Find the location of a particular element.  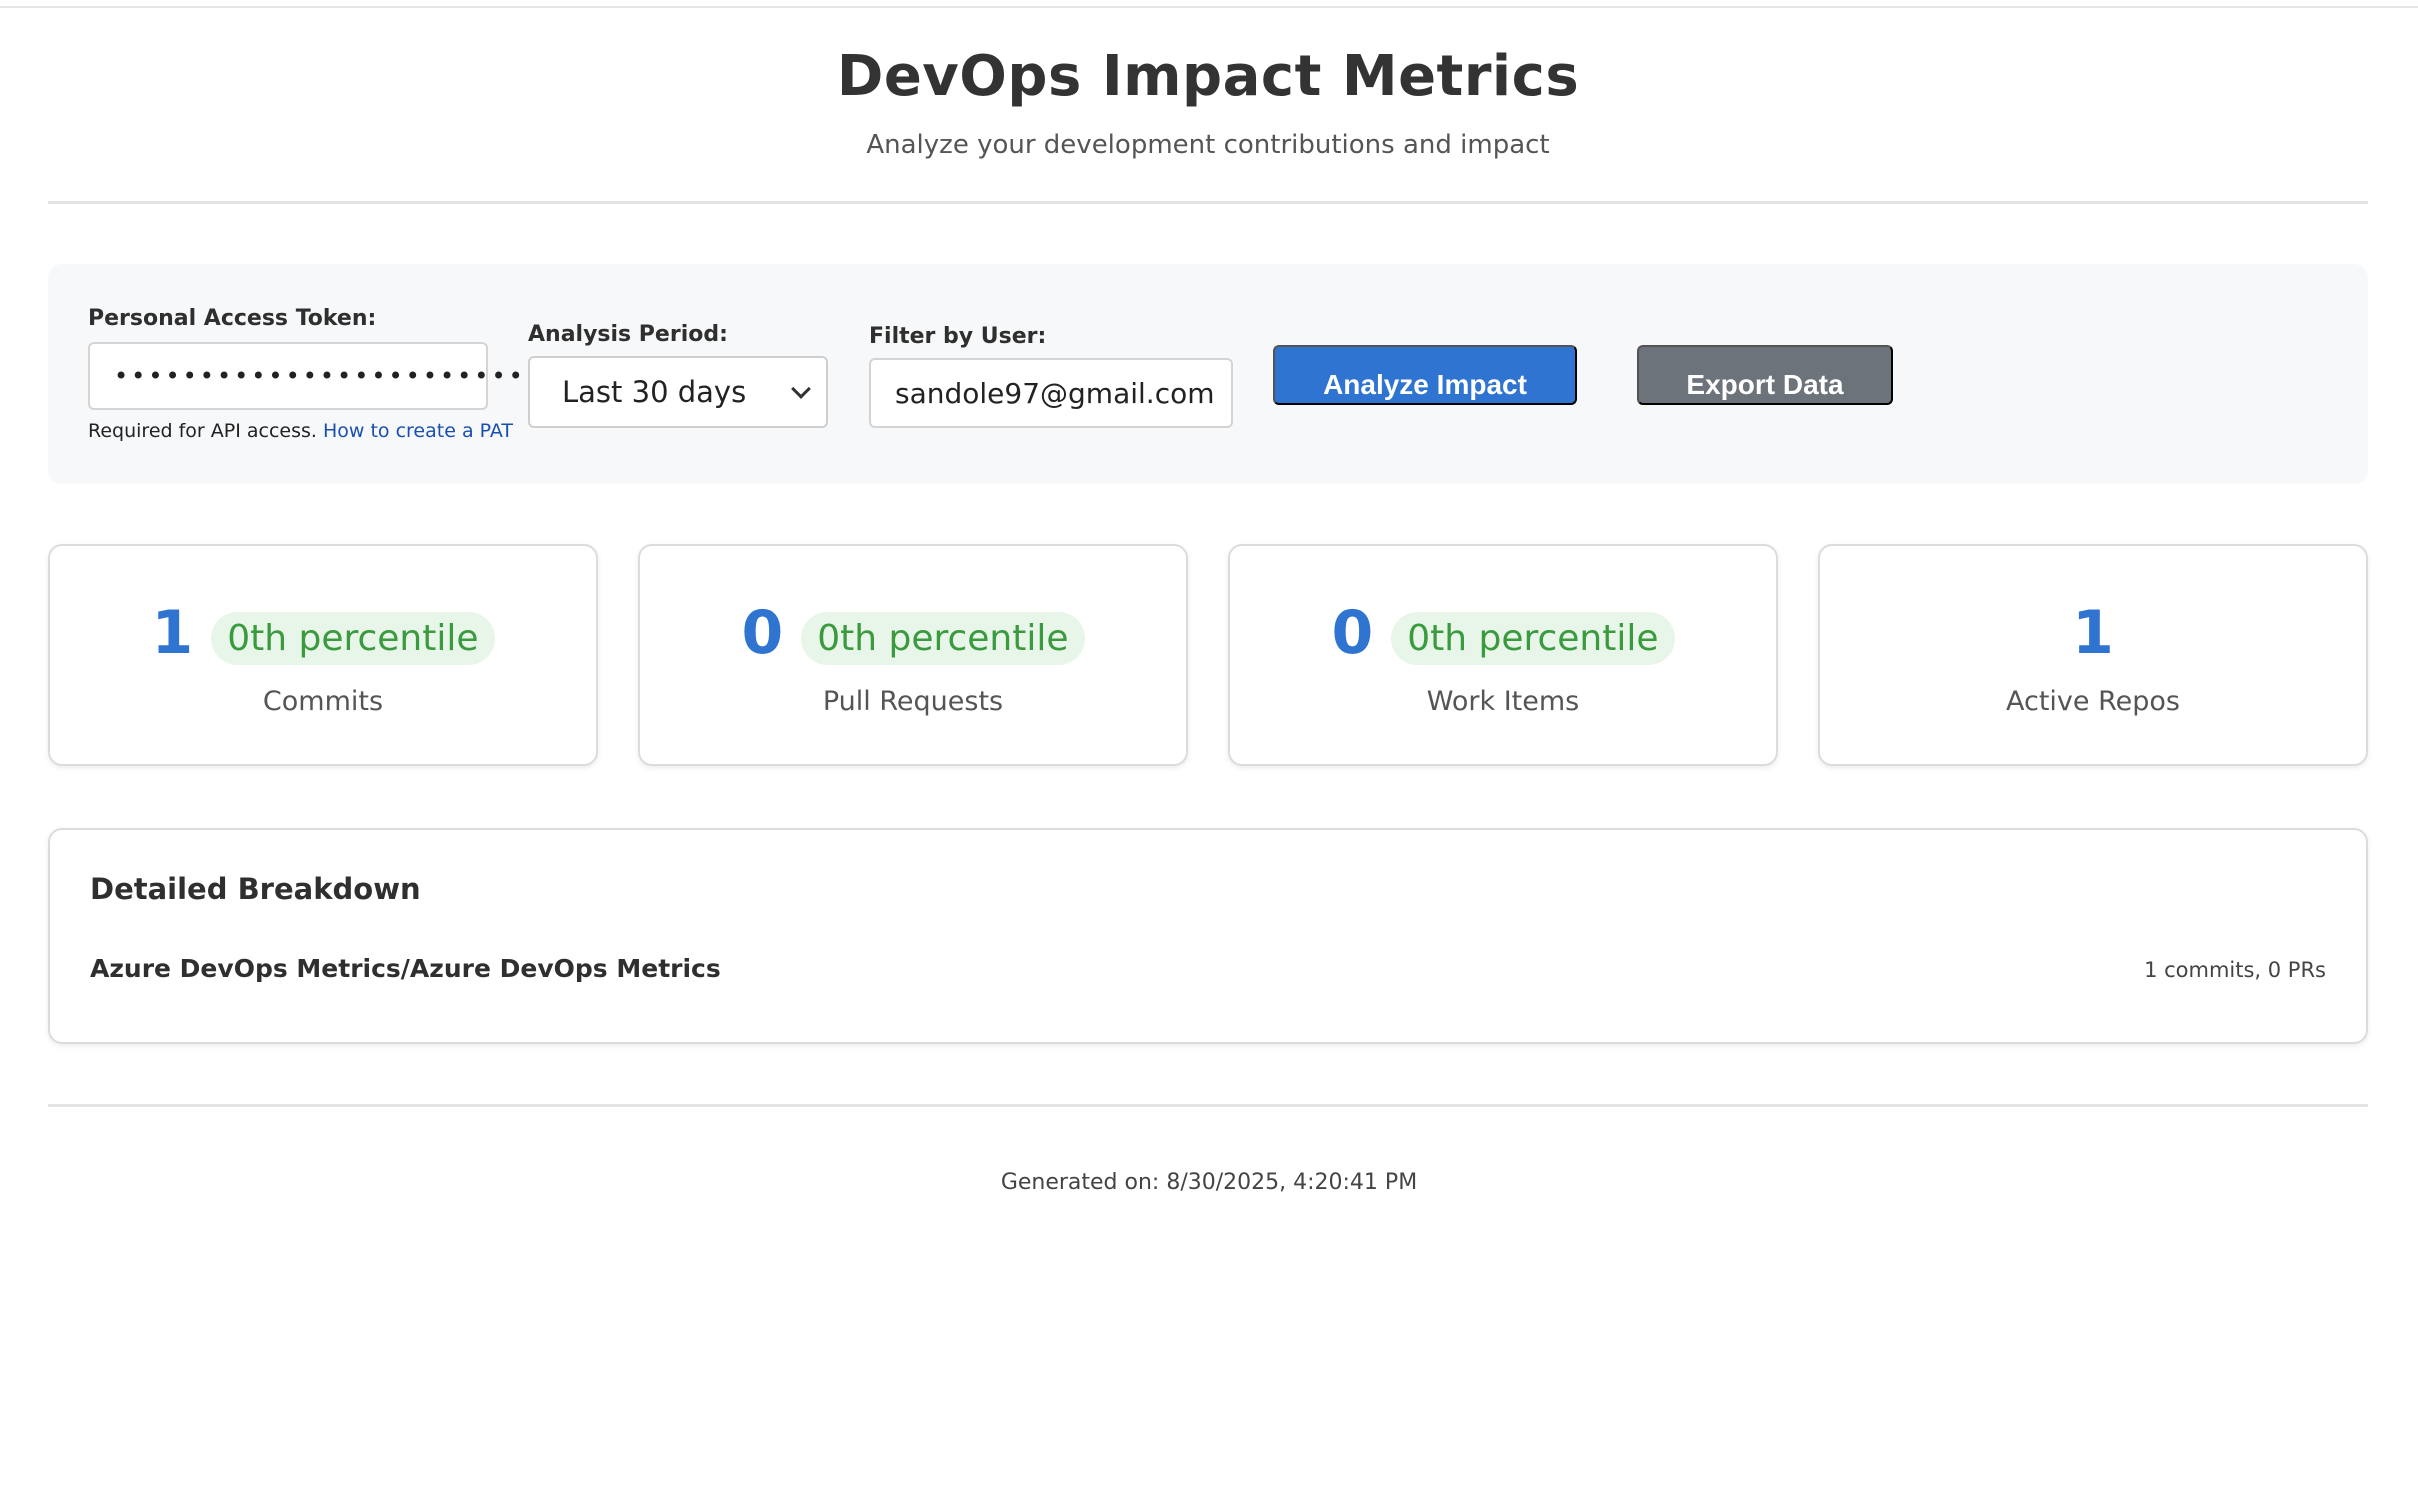

chevron-down-icon is located at coordinates (801, 389).